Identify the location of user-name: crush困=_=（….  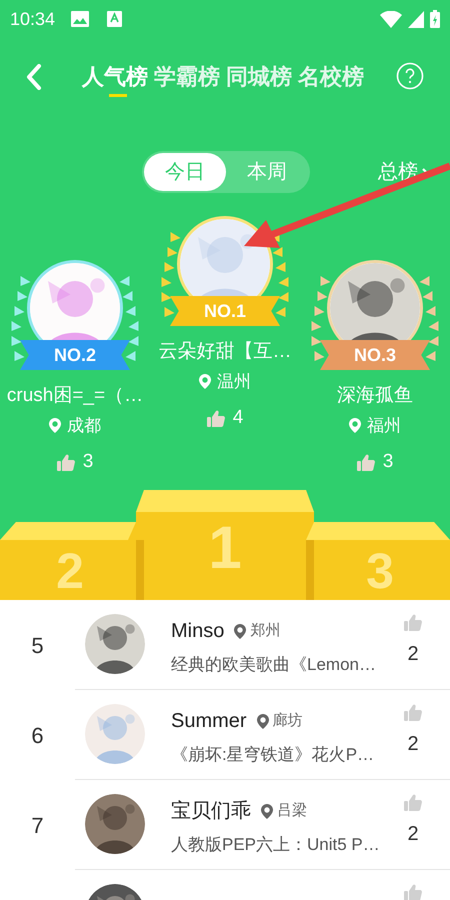
(75, 396).